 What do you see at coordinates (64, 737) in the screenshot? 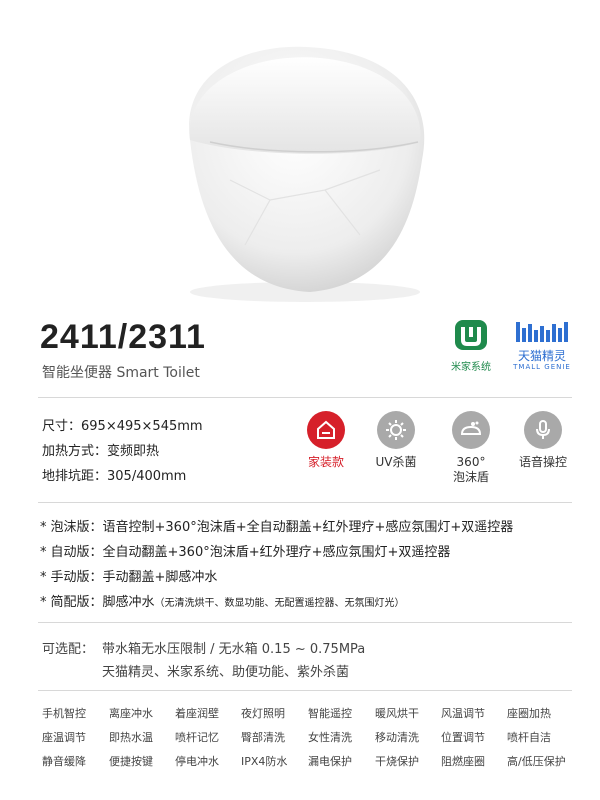
I see `function-item: 座温调节` at bounding box center [64, 737].